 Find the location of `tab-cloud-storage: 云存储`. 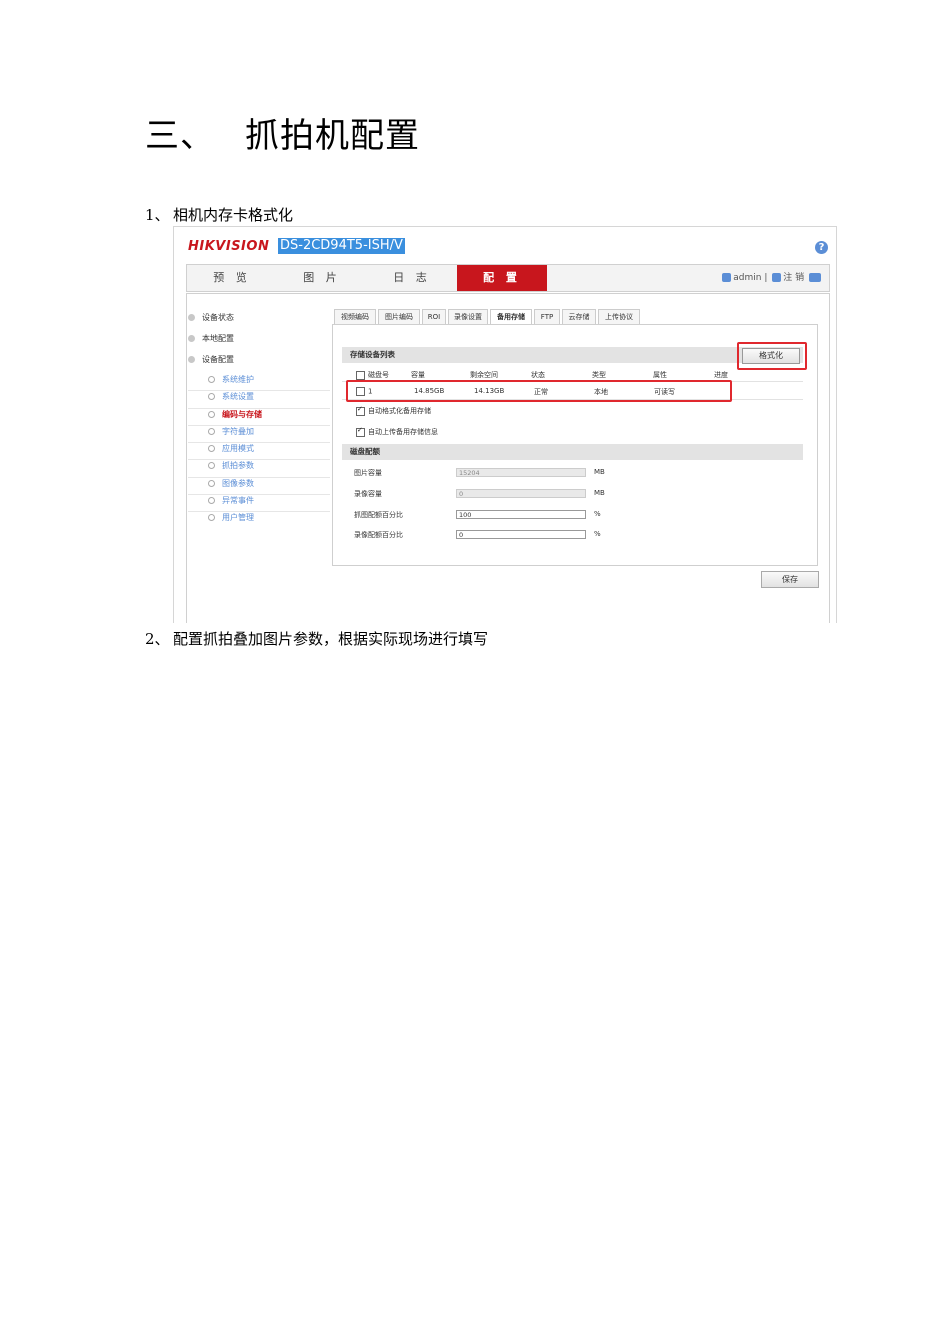

tab-cloud-storage: 云存储 is located at coordinates (579, 317).